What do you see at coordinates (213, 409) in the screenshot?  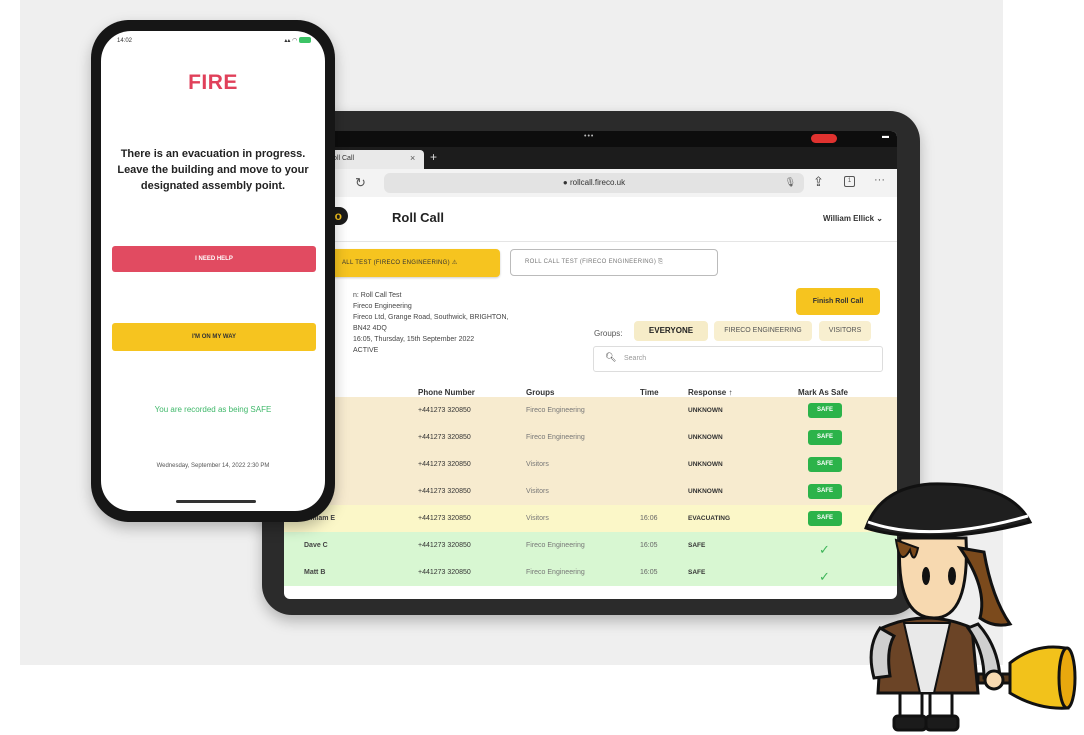 I see `safe-status-text: You are recorded as being SAFE` at bounding box center [213, 409].